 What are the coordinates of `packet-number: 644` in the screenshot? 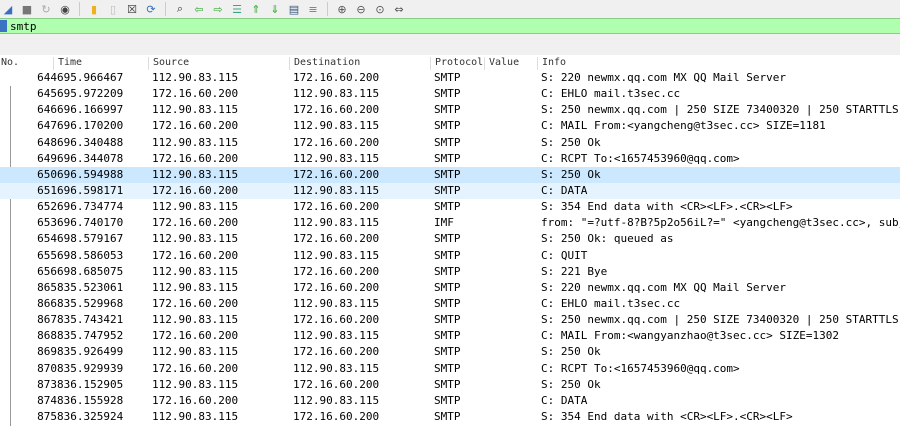 It's located at (47, 77).